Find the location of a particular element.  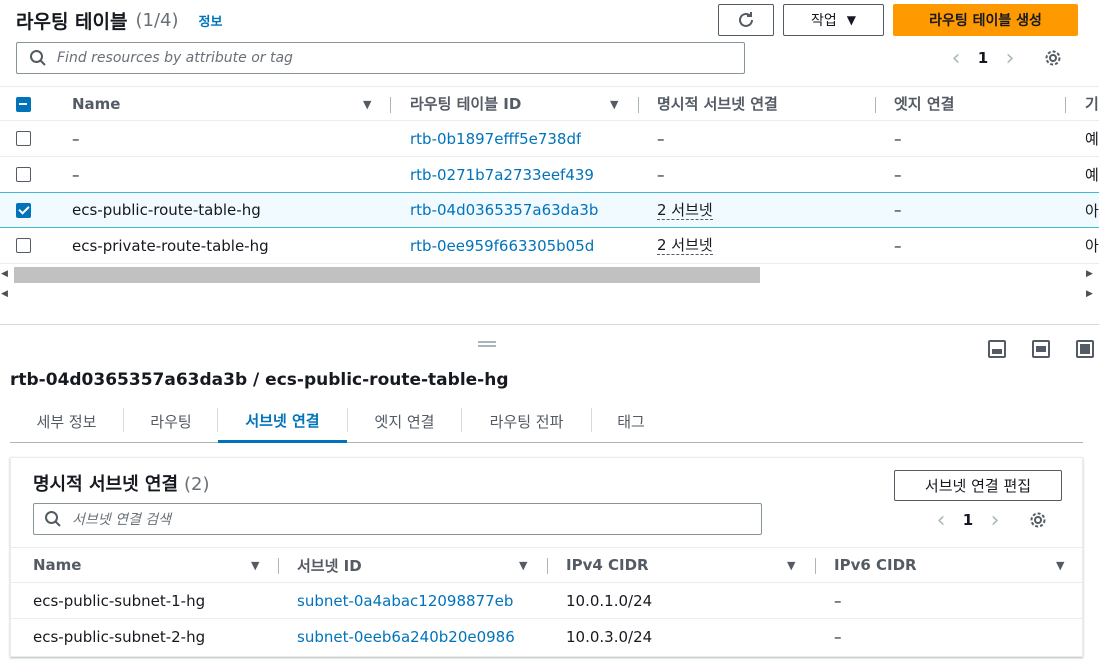

column-header-subnet-id: 서브넷 ID is located at coordinates (329, 565).